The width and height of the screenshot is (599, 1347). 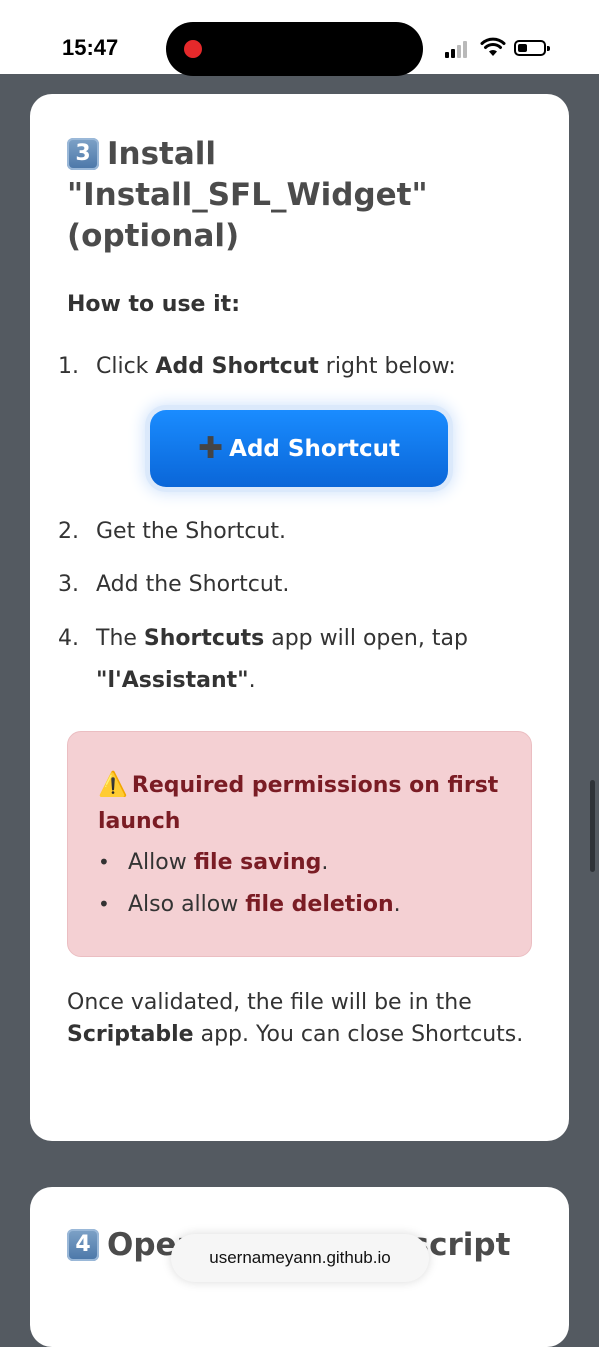 I want to click on step-1: 1. Click Add Shortcut right below:, so click(x=257, y=366).